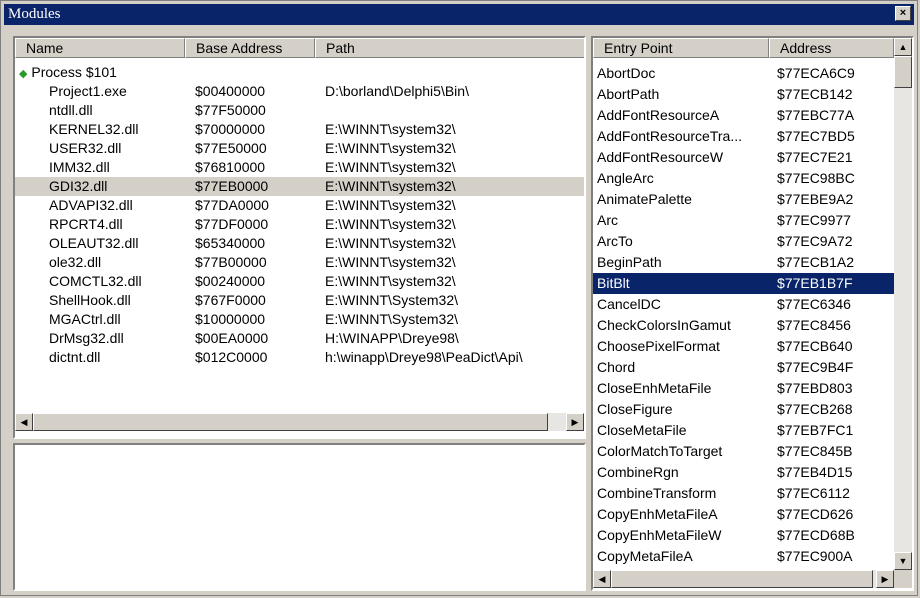 The height and width of the screenshot is (598, 920). What do you see at coordinates (903, 579) in the screenshot?
I see `size-grip` at bounding box center [903, 579].